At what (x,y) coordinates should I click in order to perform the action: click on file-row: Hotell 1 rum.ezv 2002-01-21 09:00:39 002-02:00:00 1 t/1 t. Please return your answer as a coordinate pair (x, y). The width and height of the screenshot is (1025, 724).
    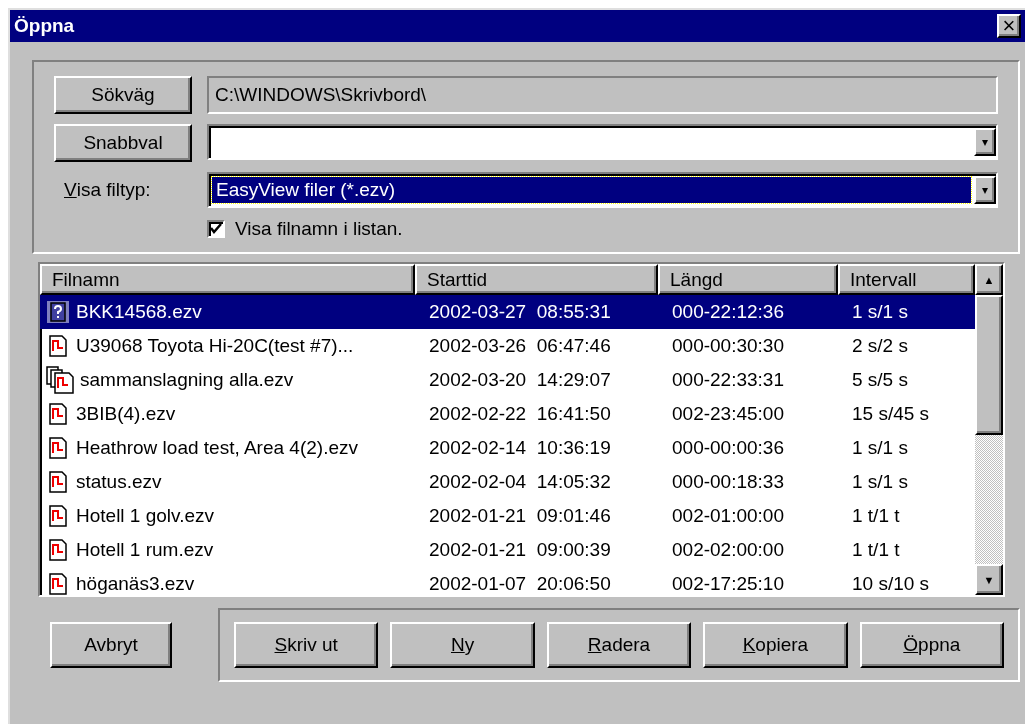
    Looking at the image, I should click on (507, 550).